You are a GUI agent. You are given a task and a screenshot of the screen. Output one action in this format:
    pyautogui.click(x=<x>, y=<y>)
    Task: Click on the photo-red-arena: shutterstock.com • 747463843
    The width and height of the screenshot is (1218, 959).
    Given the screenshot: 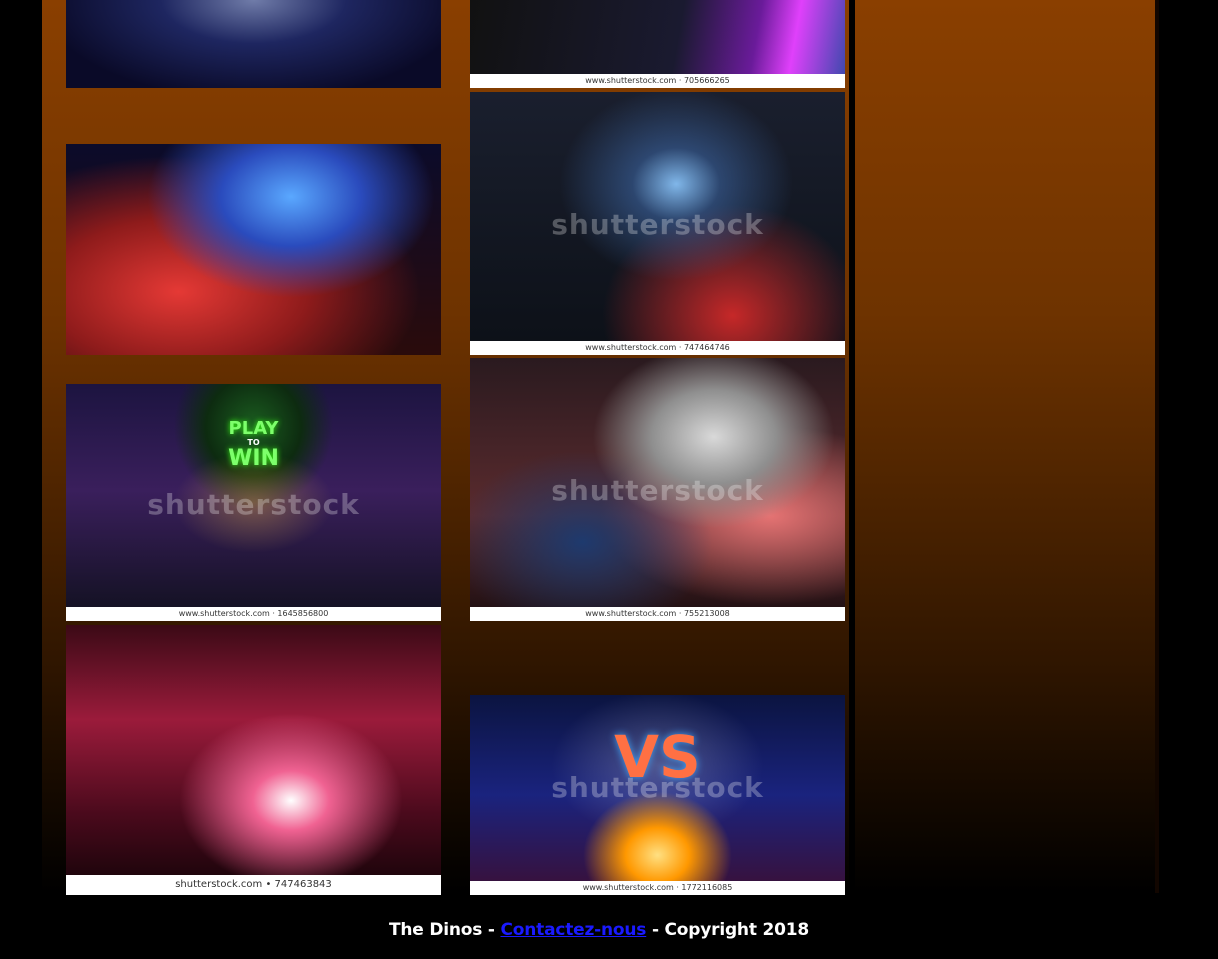 What is the action you would take?
    pyautogui.click(x=253, y=760)
    